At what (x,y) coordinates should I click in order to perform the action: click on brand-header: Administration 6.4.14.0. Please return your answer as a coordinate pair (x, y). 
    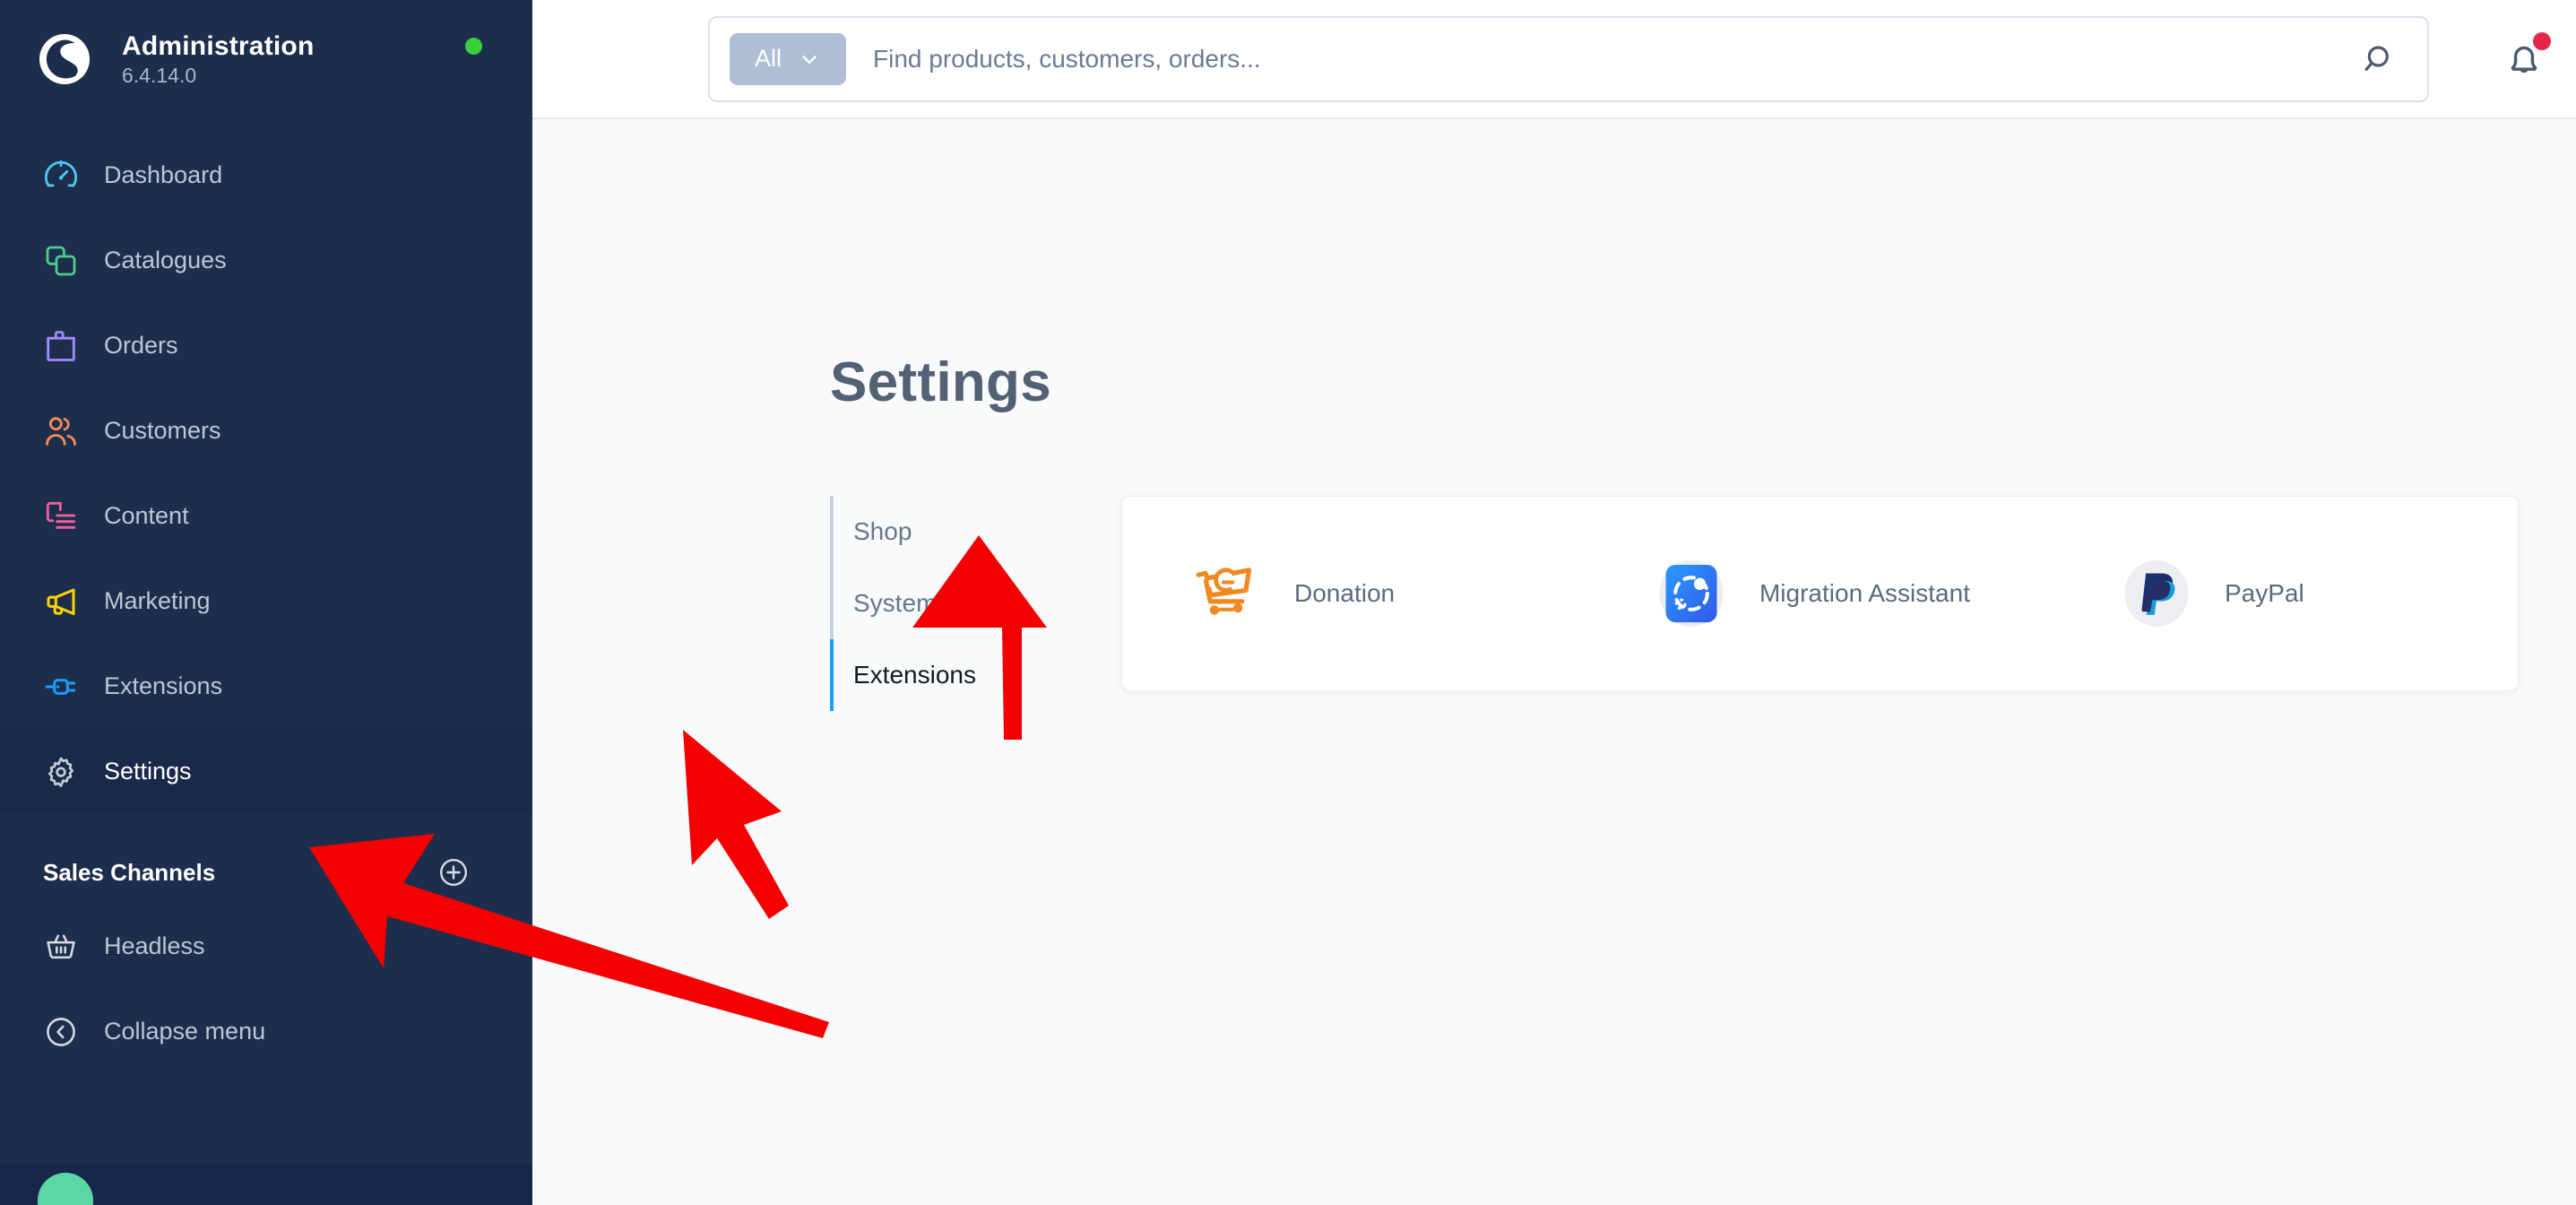
    Looking at the image, I should click on (266, 59).